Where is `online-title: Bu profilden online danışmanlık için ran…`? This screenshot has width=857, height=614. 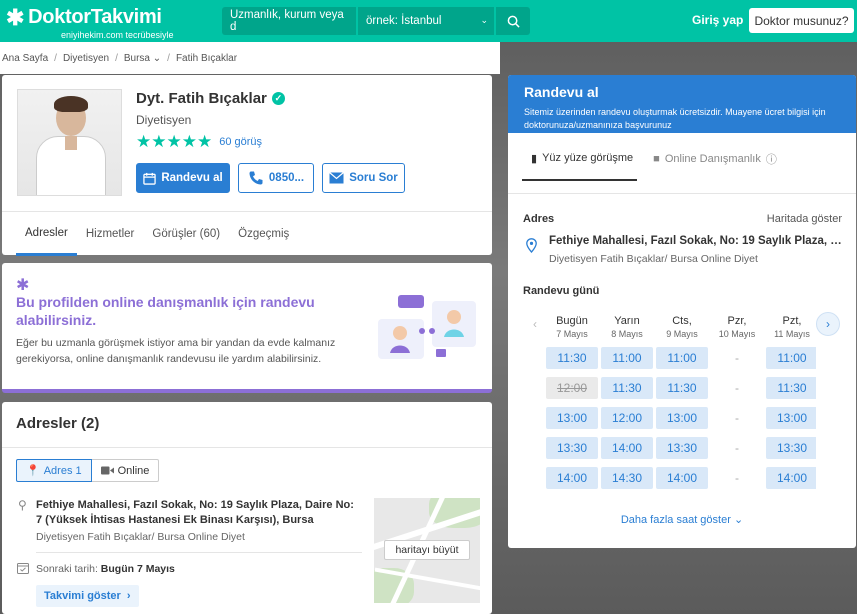 online-title: Bu profilden online danışmanlık için ran… is located at coordinates (165, 311).